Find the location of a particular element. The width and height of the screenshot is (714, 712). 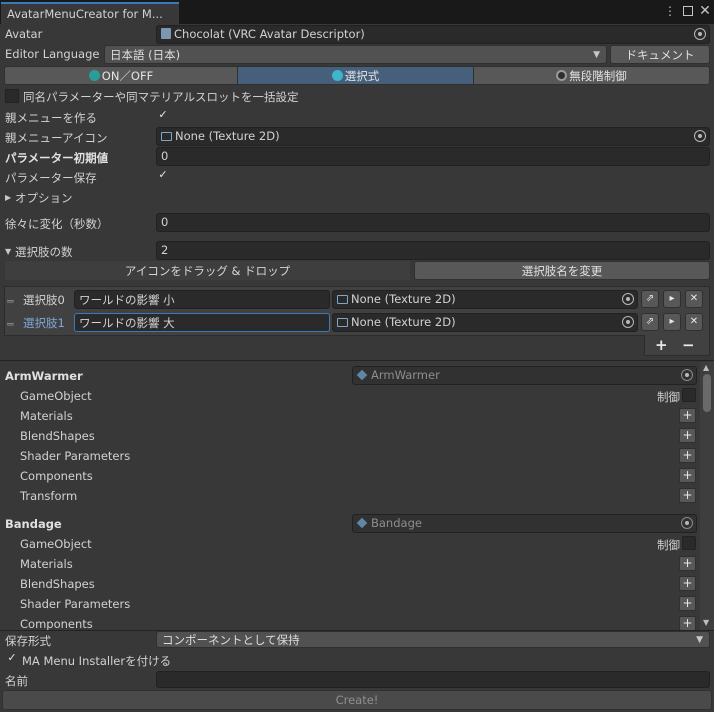

list-footer: + − is located at coordinates (677, 345).